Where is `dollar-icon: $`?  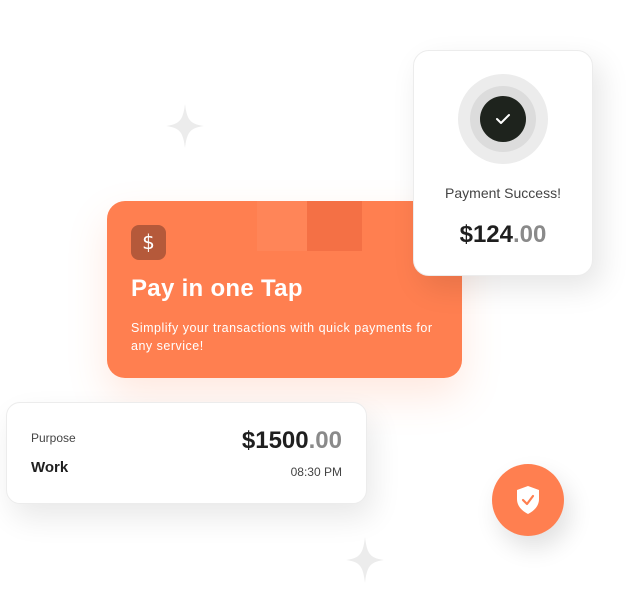 dollar-icon: $ is located at coordinates (148, 242).